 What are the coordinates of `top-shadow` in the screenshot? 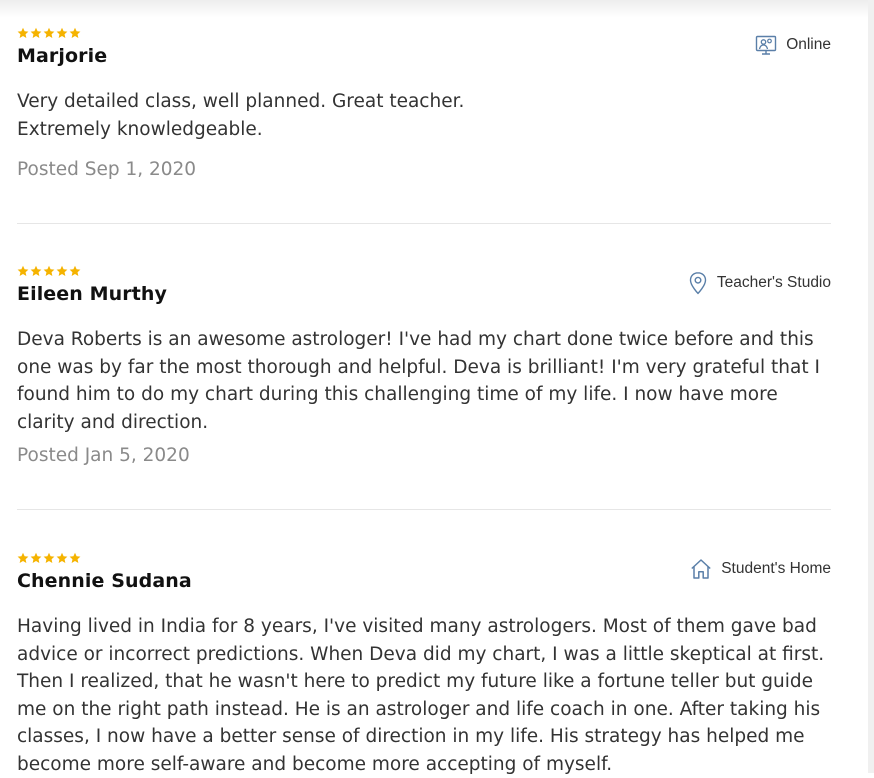 It's located at (437, 9).